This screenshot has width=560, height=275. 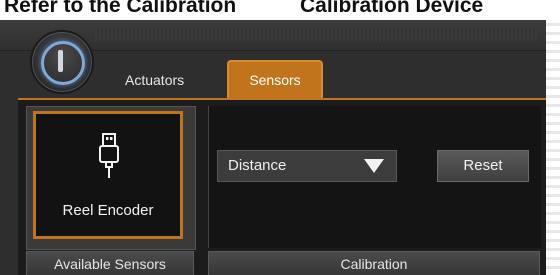 What do you see at coordinates (392, 8) in the screenshot?
I see `heading-right: Calibration Device` at bounding box center [392, 8].